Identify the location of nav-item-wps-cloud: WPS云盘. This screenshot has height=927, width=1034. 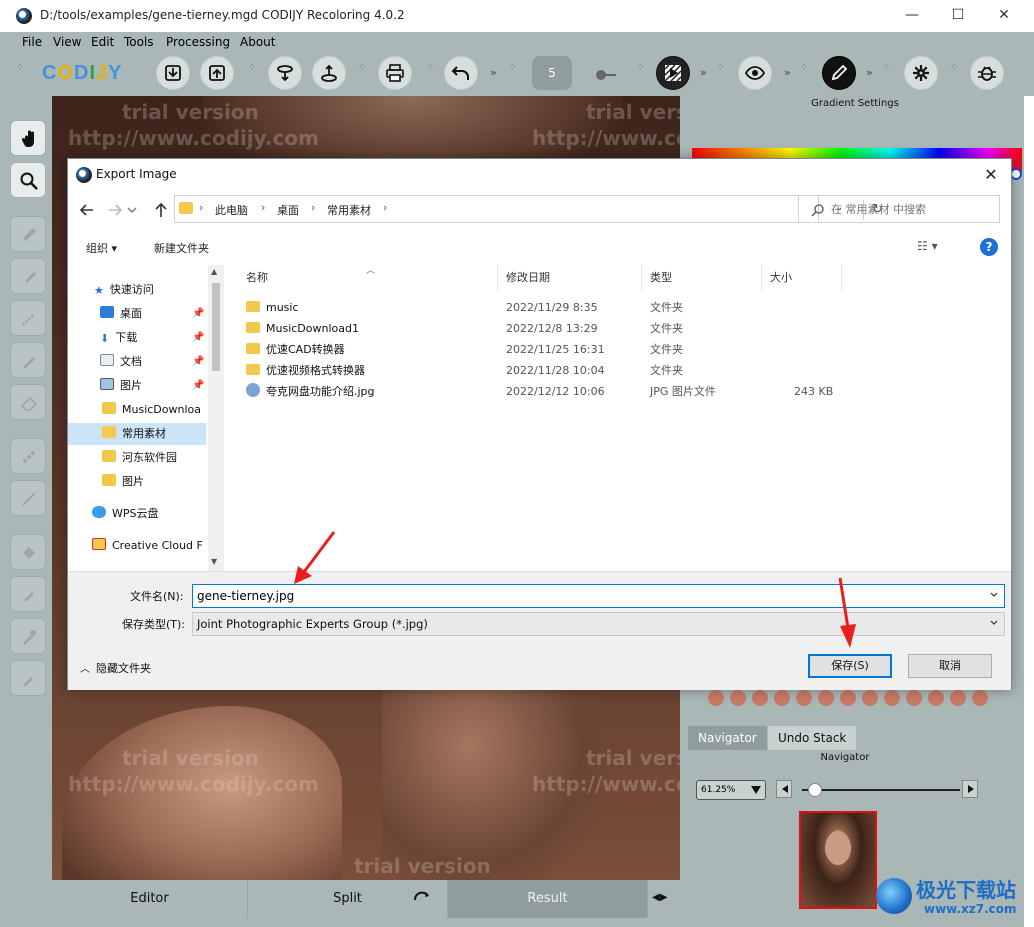
(137, 514).